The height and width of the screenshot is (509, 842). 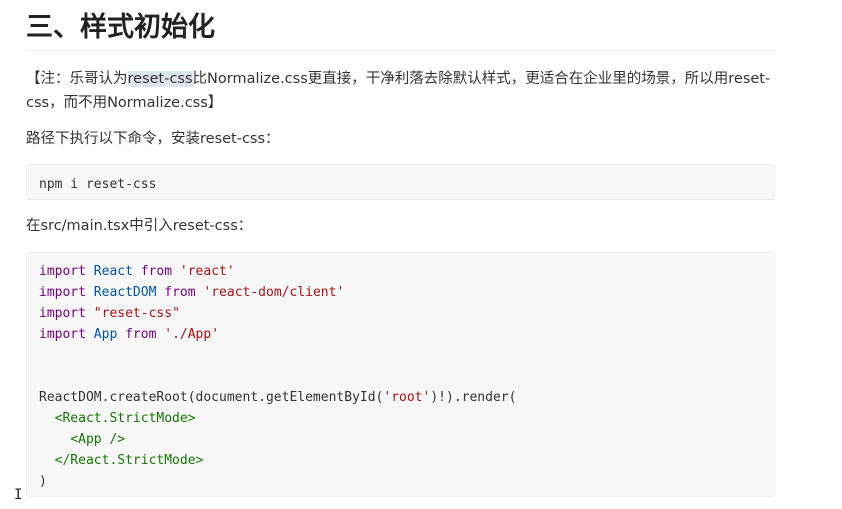 What do you see at coordinates (43, 481) in the screenshot?
I see `code-line: )` at bounding box center [43, 481].